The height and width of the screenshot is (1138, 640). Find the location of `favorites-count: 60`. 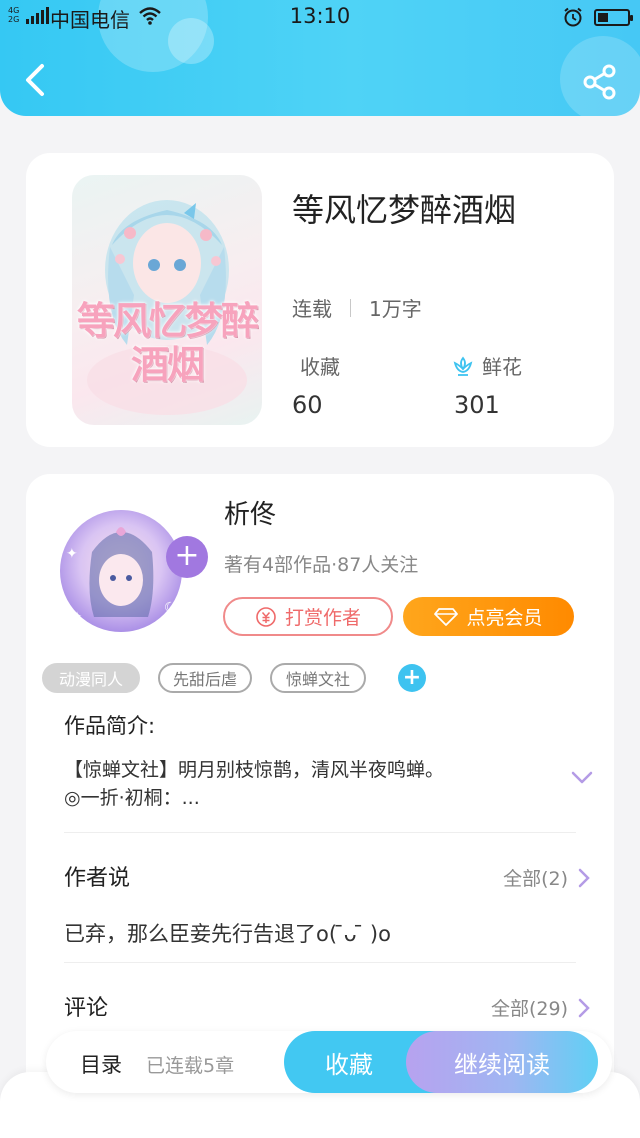

favorites-count: 60 is located at coordinates (307, 405).